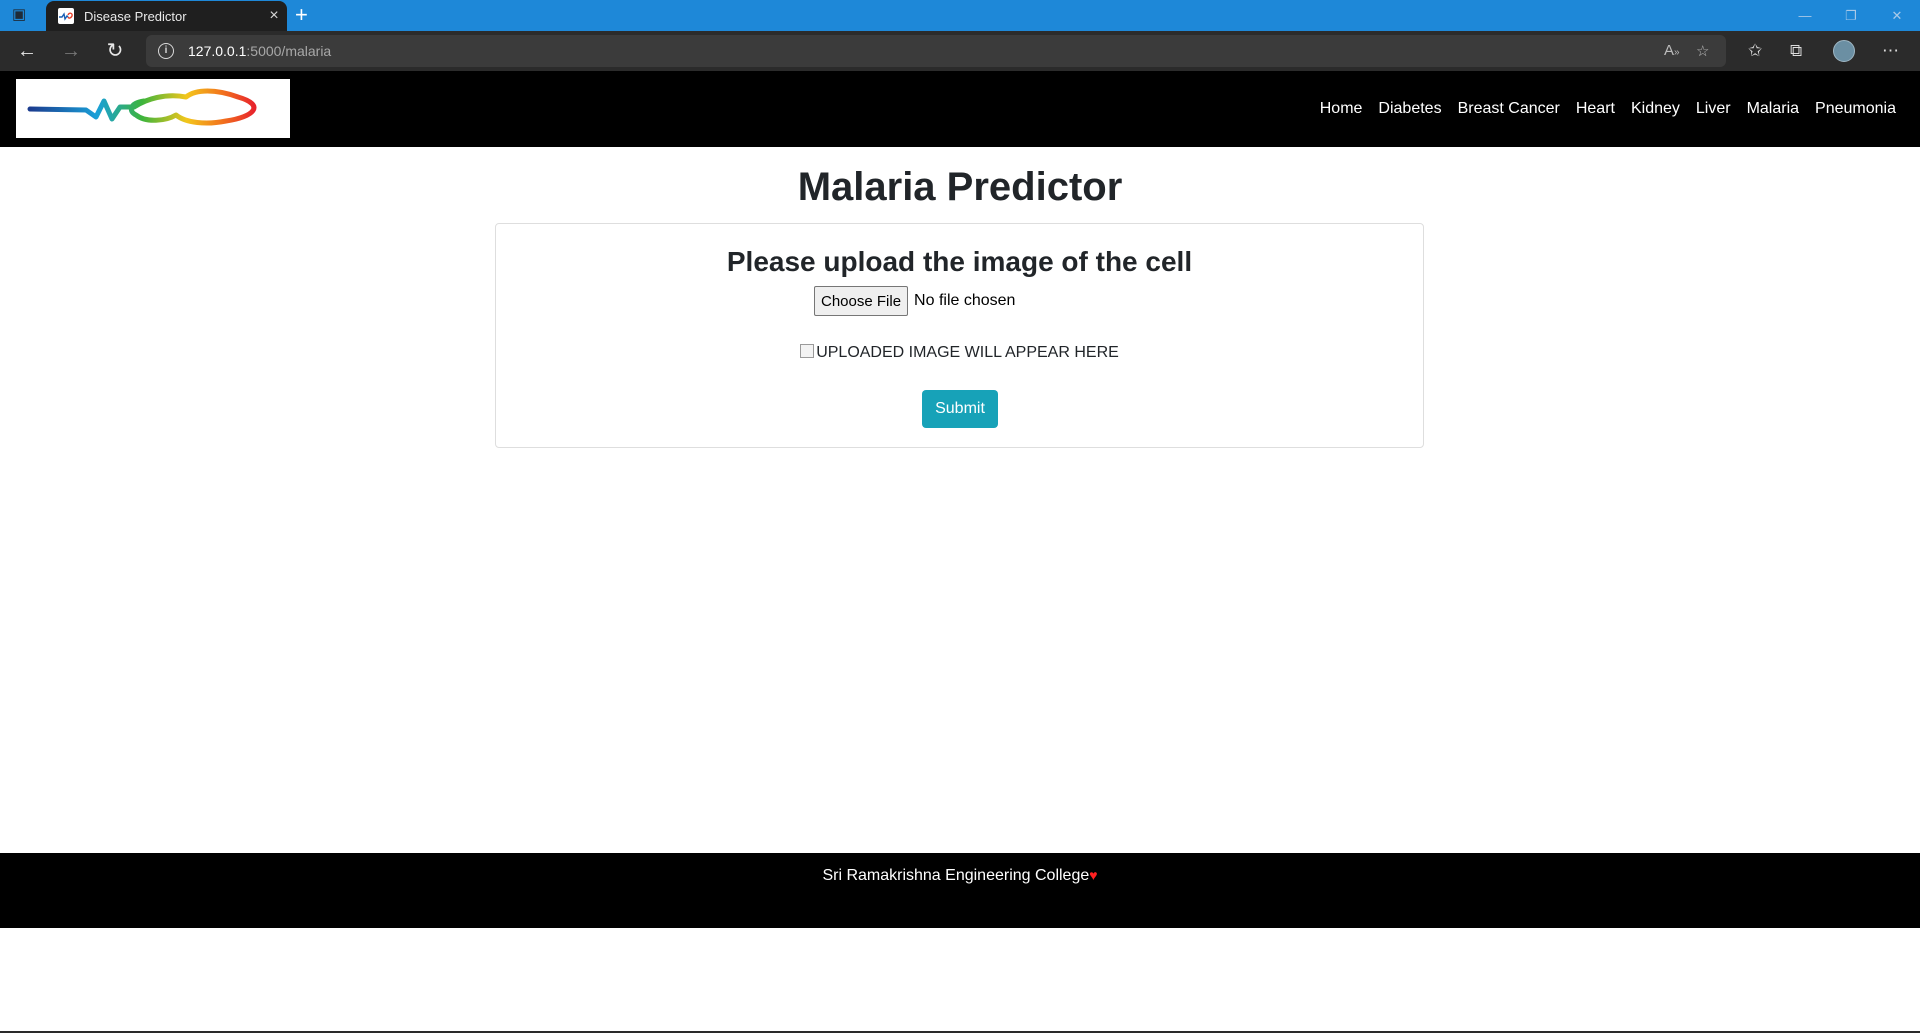 Image resolution: width=1920 pixels, height=1033 pixels. I want to click on profile-icon, so click(1844, 51).